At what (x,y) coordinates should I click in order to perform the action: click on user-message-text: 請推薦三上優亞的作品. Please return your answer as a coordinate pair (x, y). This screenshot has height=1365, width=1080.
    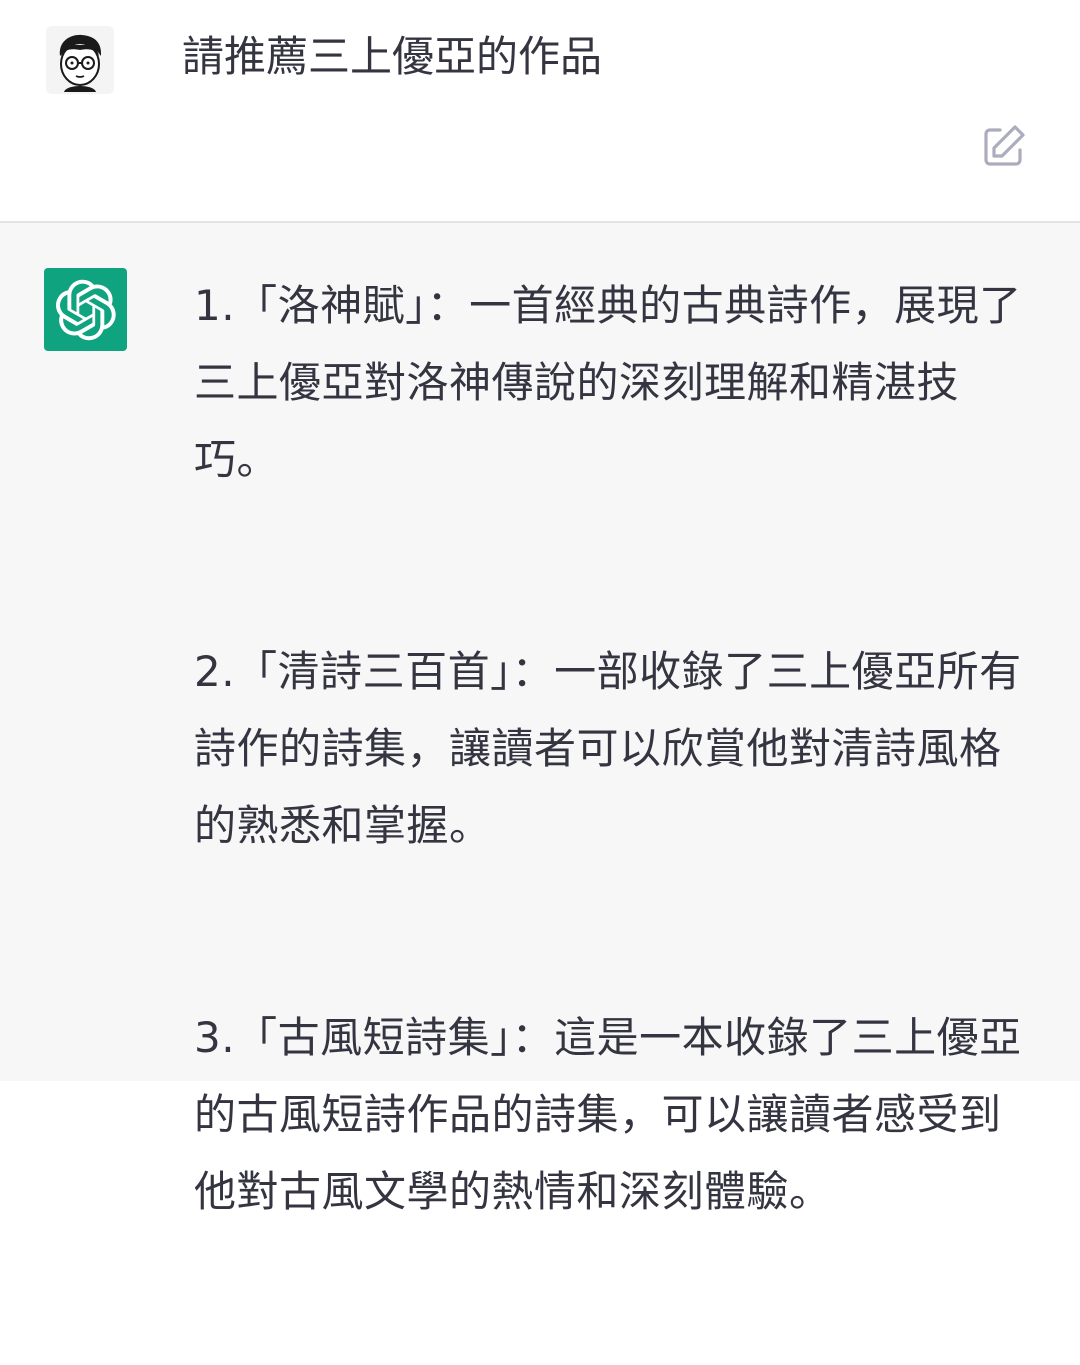
    Looking at the image, I should click on (392, 56).